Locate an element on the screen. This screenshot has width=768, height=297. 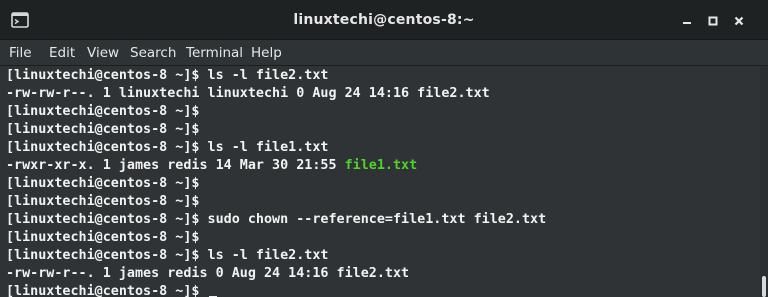
command-text is located at coordinates (203, 290).